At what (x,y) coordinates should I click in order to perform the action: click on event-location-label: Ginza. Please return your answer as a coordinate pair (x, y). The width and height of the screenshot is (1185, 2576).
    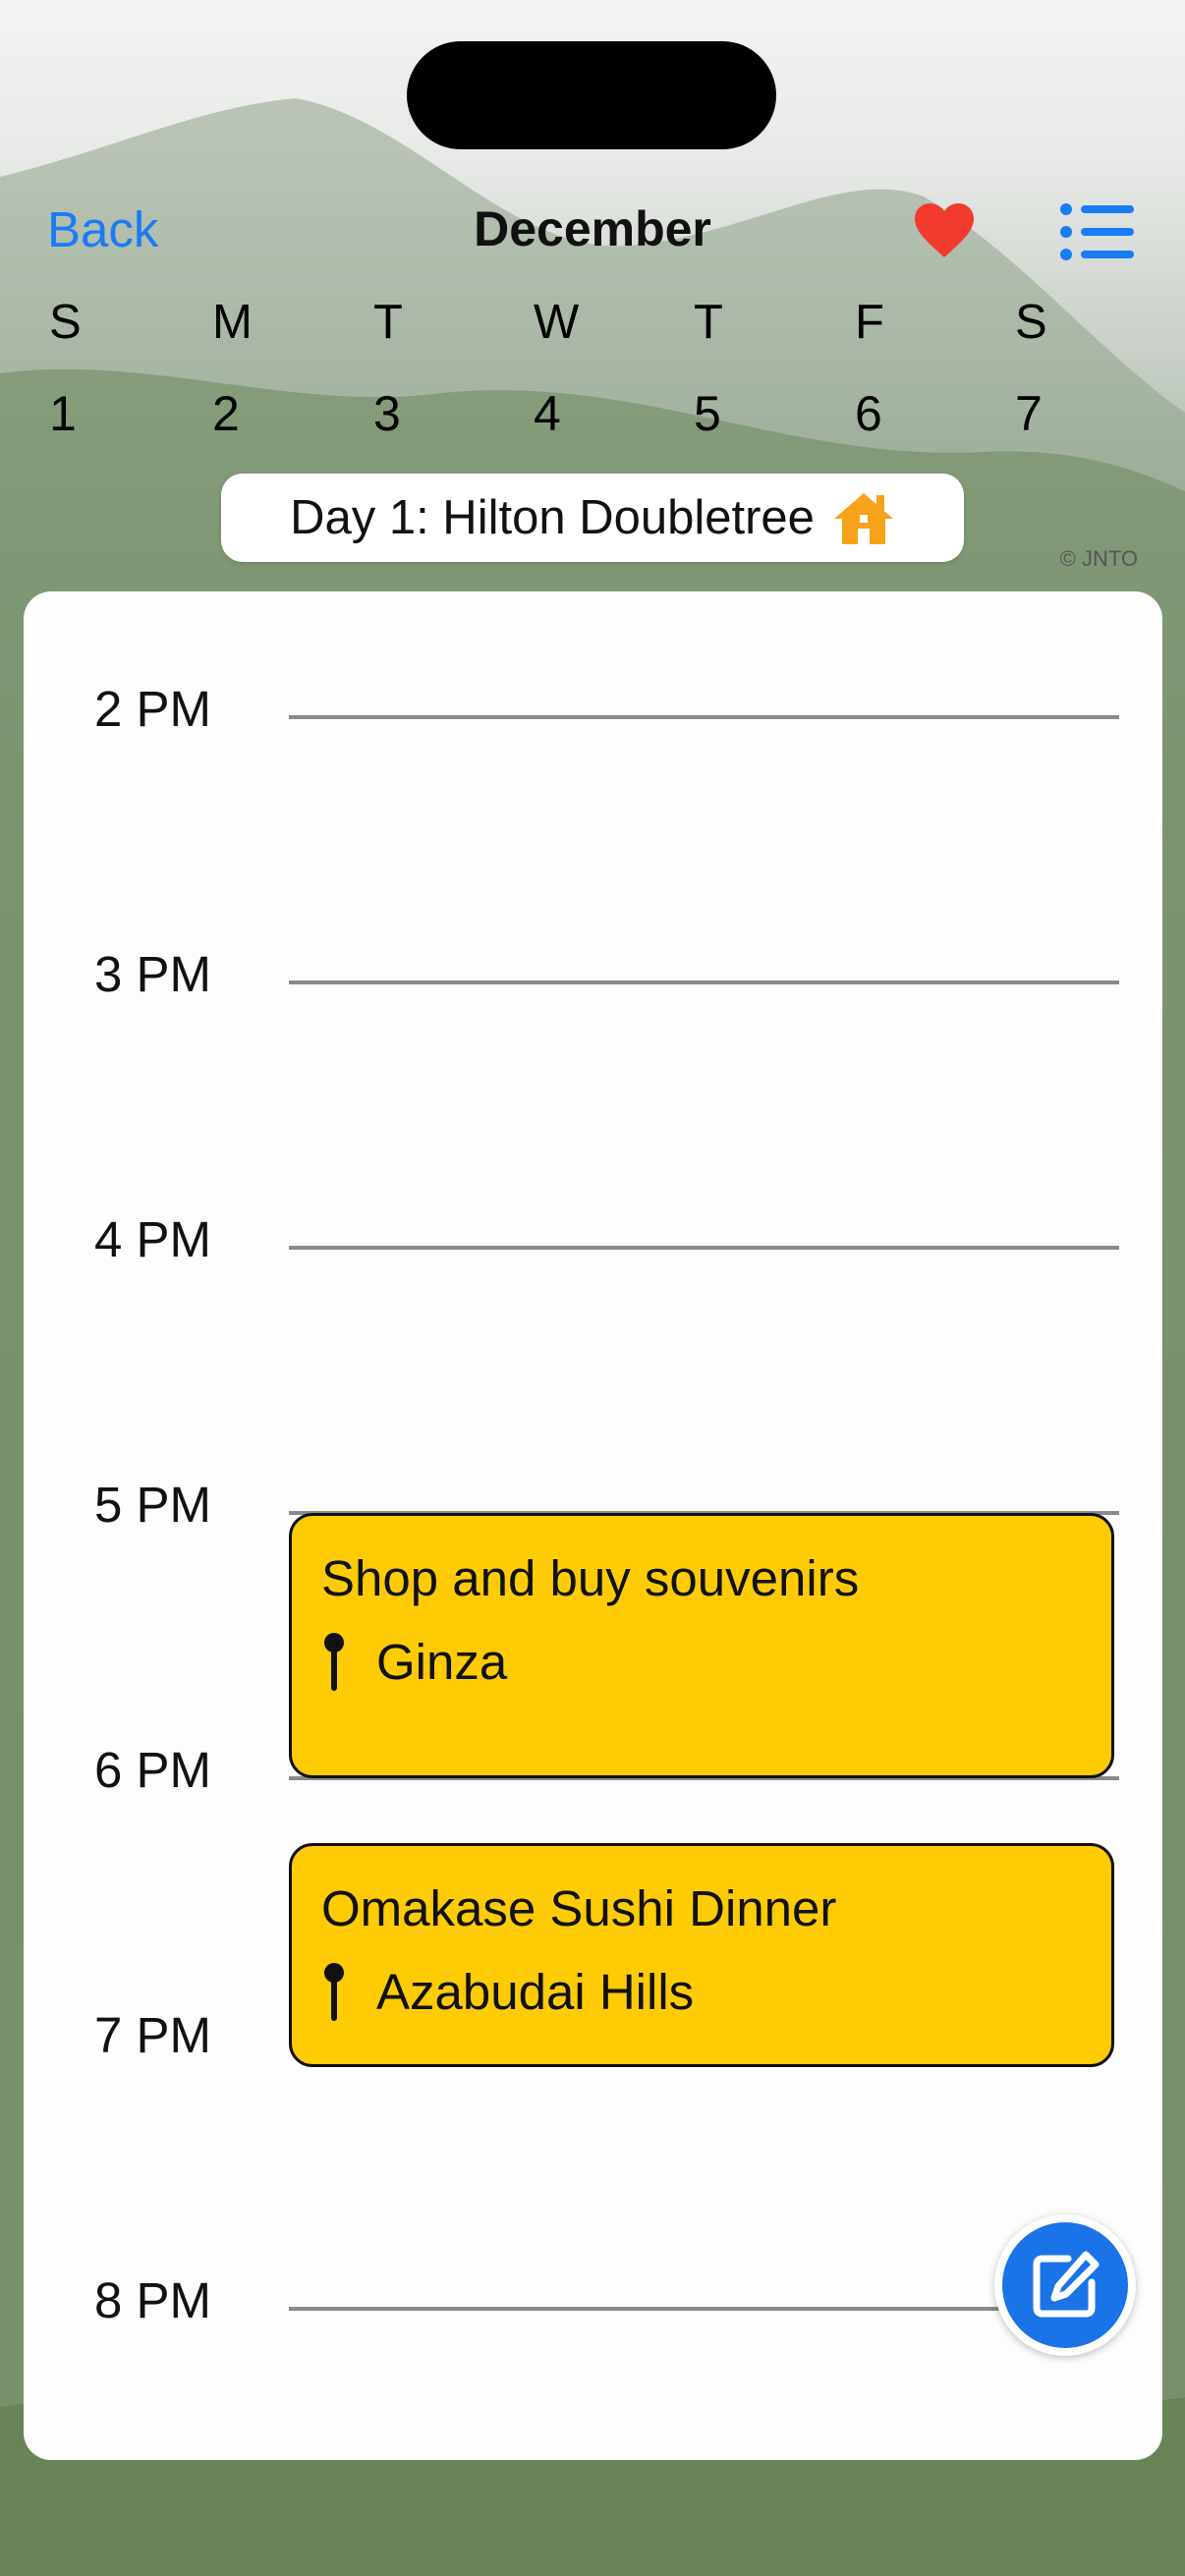
    Looking at the image, I should click on (442, 1661).